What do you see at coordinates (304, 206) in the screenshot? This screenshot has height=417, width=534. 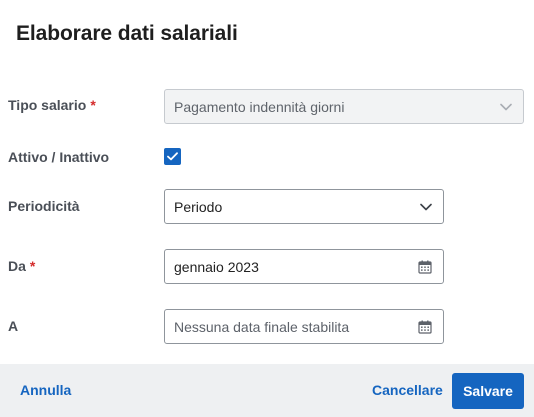 I see `periodicity-select: Periodo` at bounding box center [304, 206].